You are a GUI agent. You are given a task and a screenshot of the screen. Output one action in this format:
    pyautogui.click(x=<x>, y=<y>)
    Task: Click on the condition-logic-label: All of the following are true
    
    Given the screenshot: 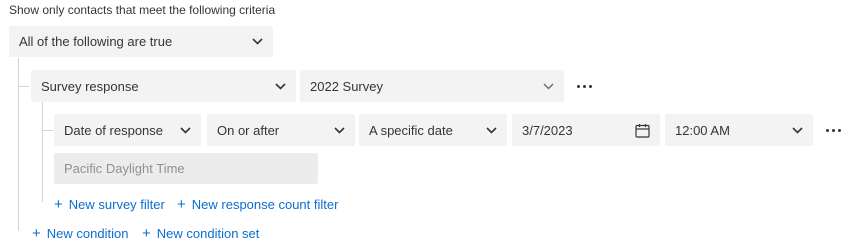 What is the action you would take?
    pyautogui.click(x=96, y=41)
    